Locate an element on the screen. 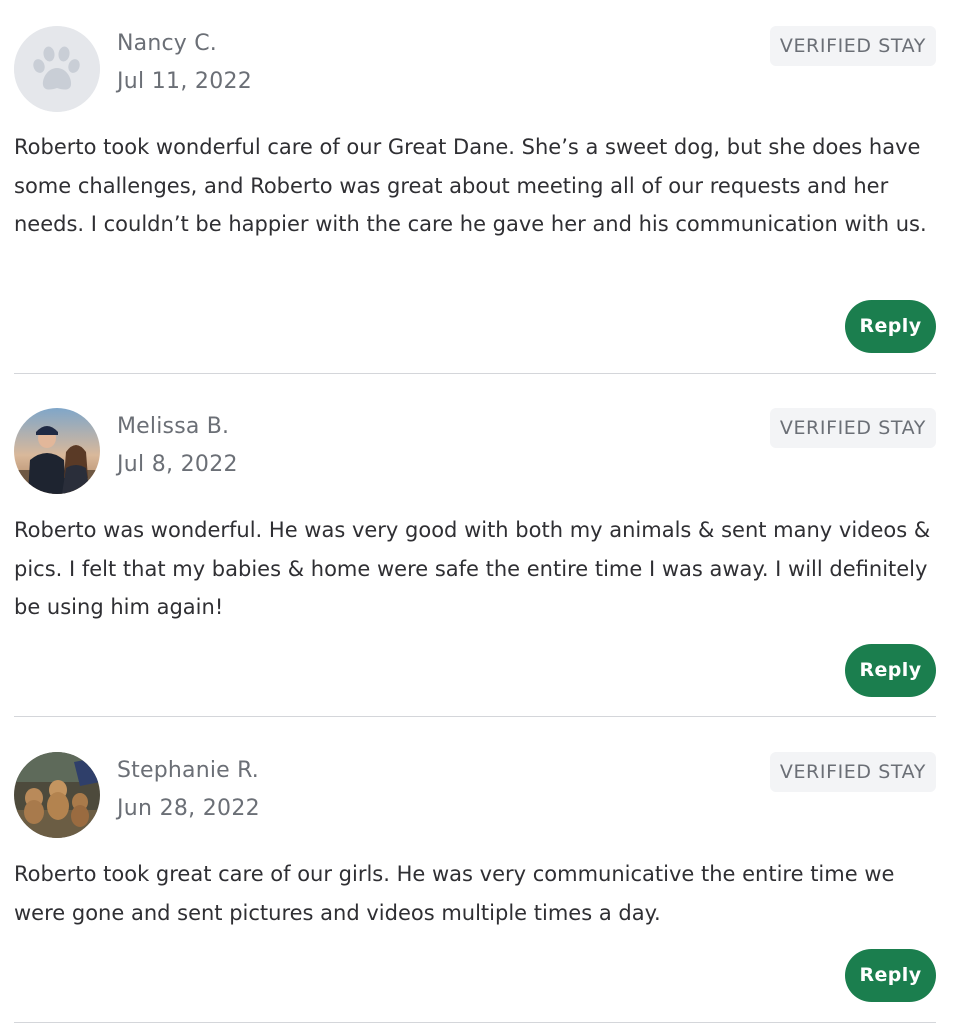 The image size is (959, 1023). review-date: Jun 28, 2022 is located at coordinates (188, 808).